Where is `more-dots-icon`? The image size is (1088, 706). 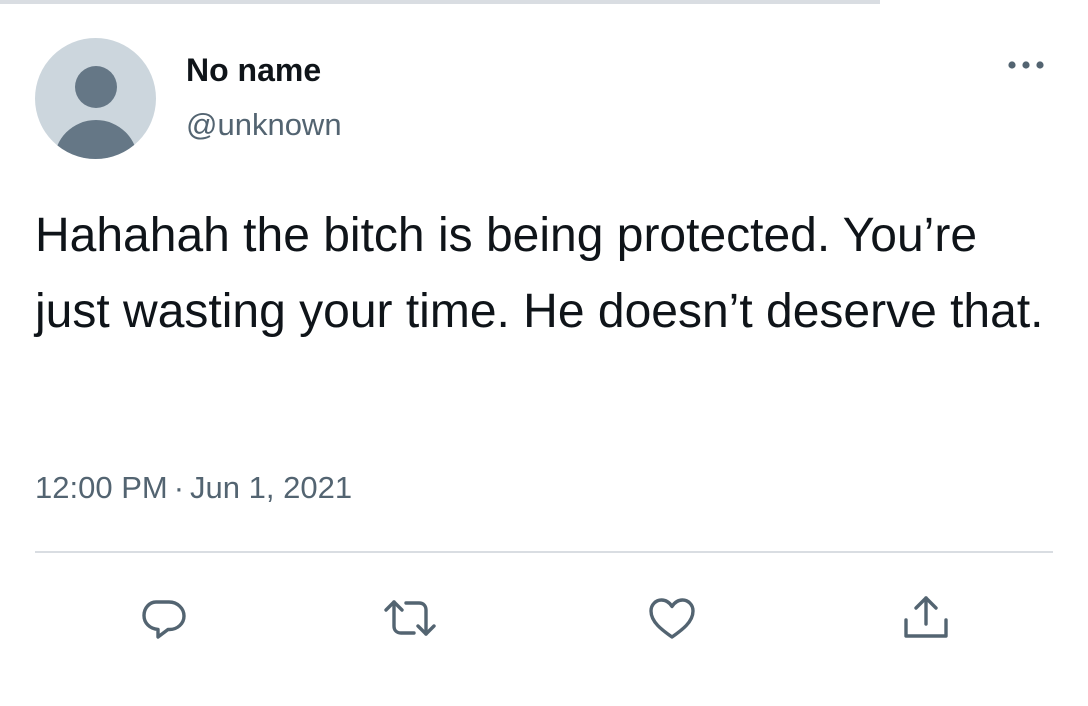
more-dots-icon is located at coordinates (1026, 65).